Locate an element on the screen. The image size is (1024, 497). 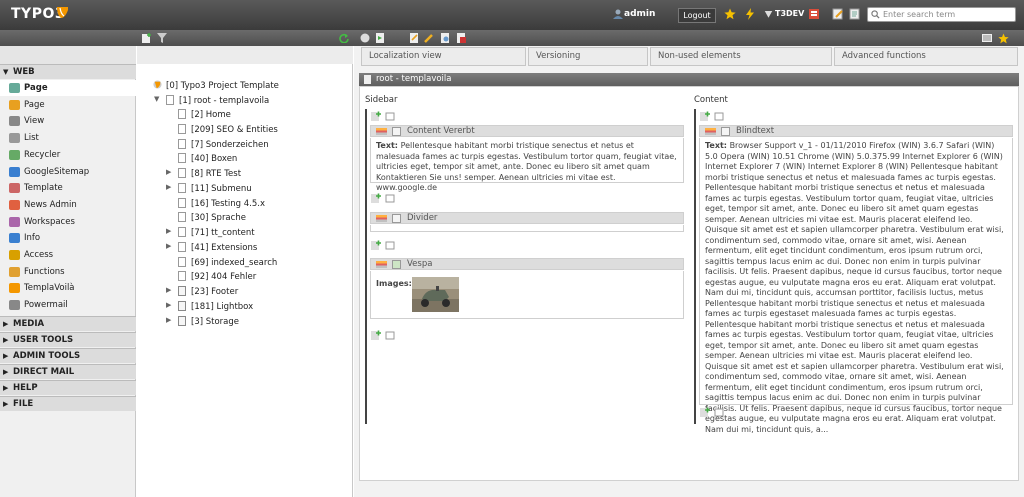
history-icon is located at coordinates (445, 38).